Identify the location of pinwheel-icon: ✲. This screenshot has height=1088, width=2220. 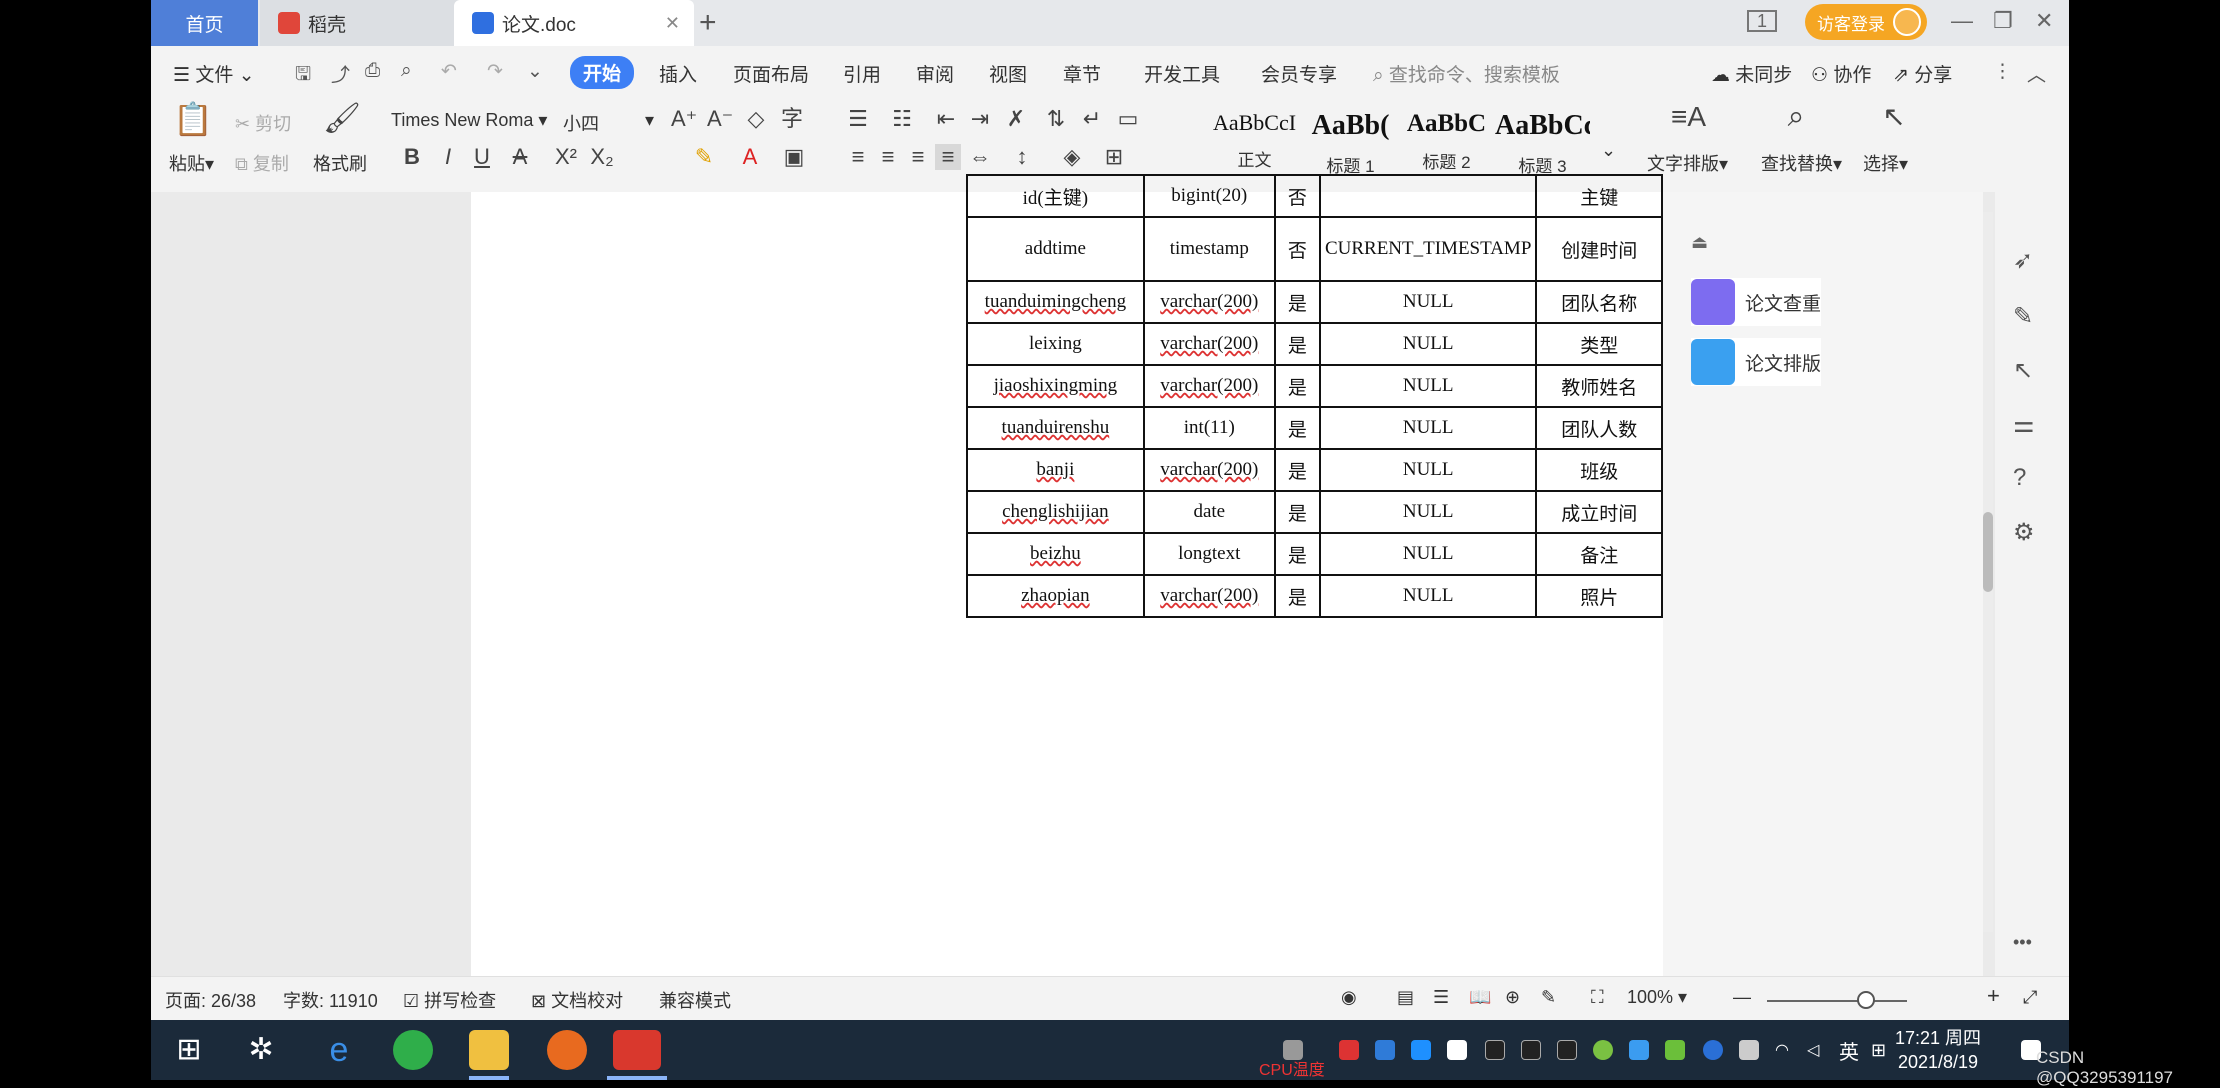
(261, 1050).